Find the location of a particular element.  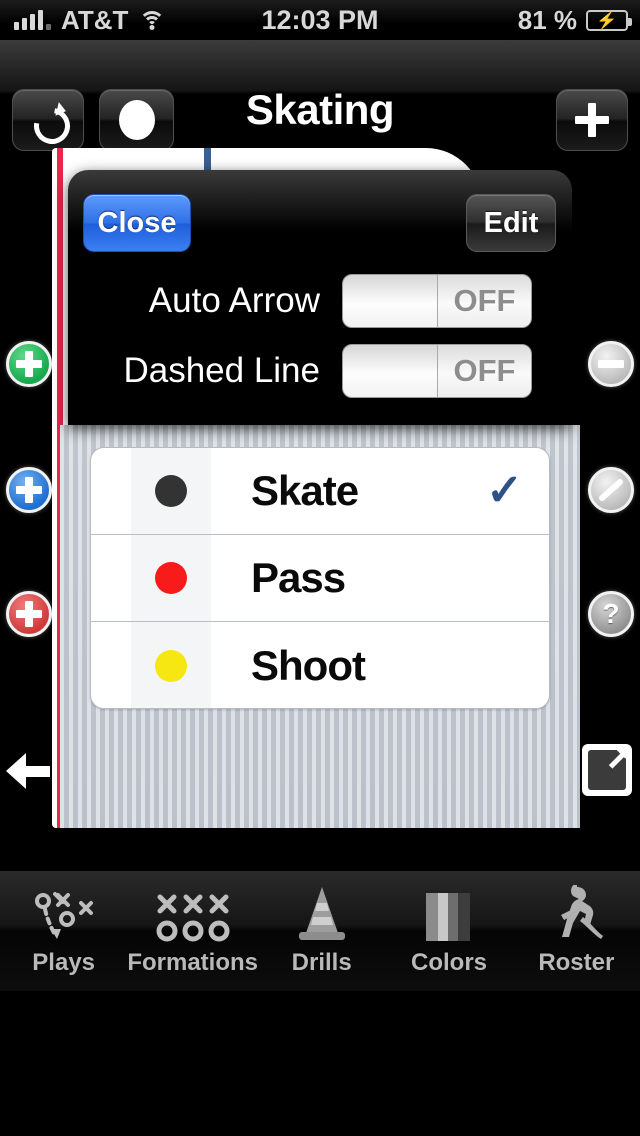

dashed-line-toggle: OFF is located at coordinates (437, 371).